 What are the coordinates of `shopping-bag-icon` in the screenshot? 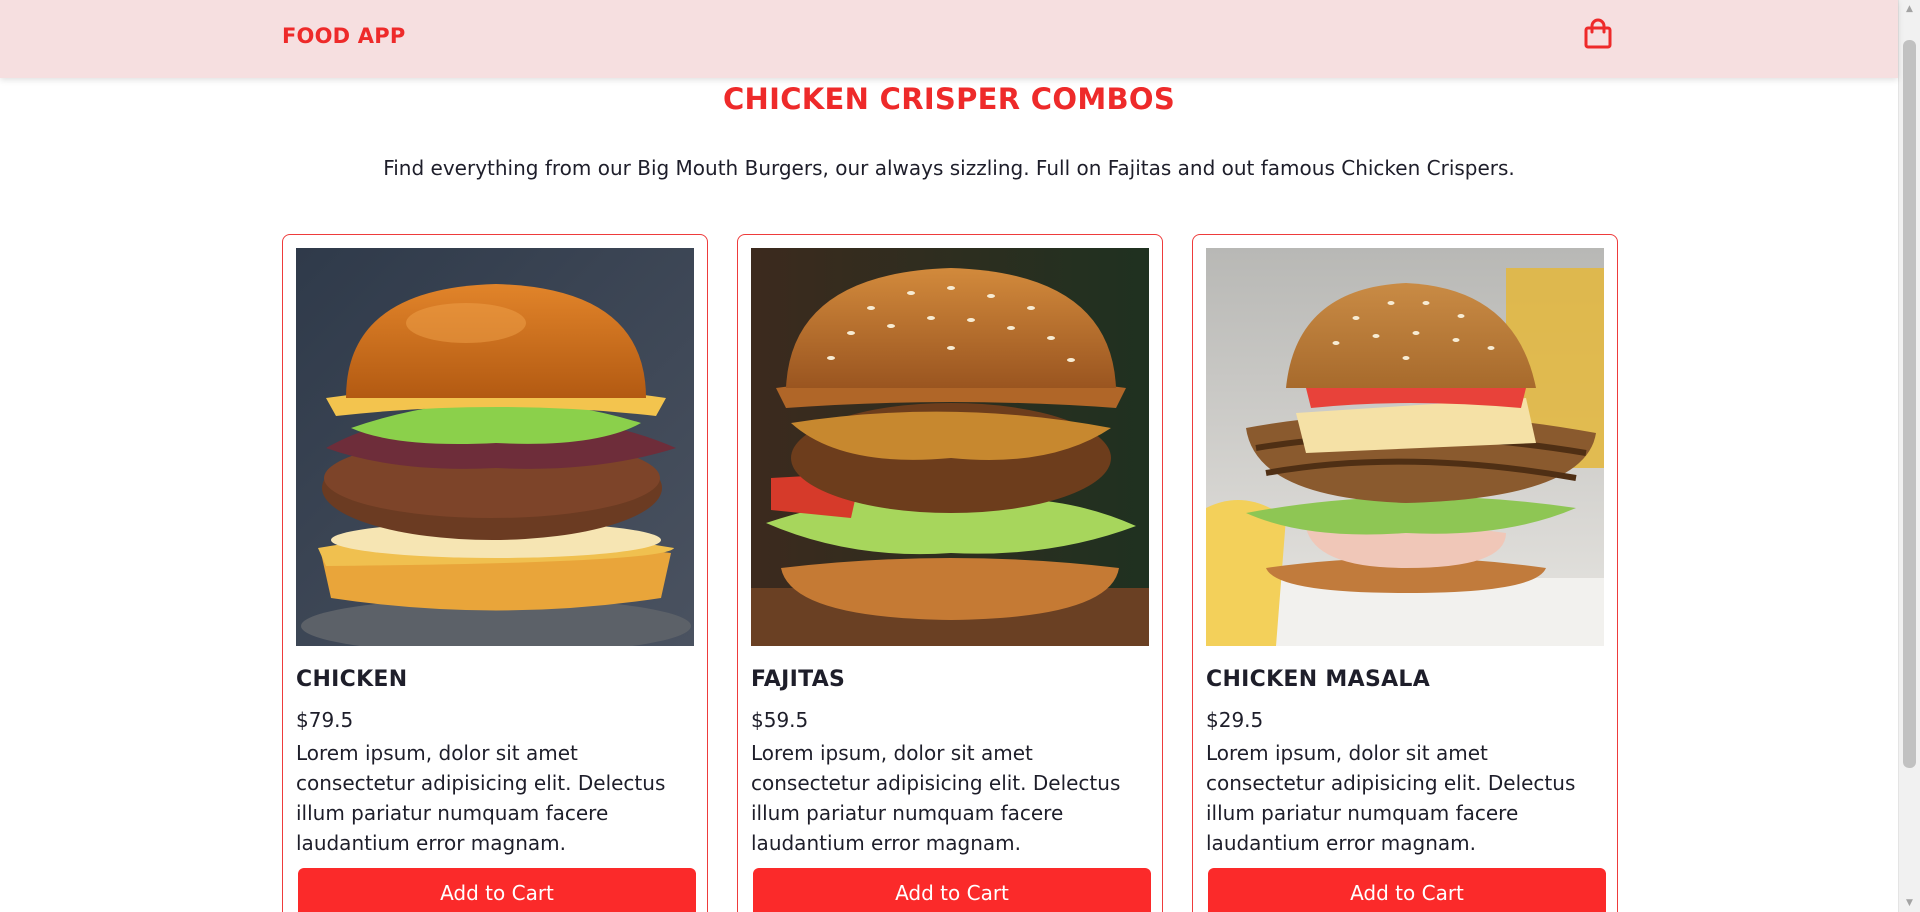 It's located at (1598, 36).